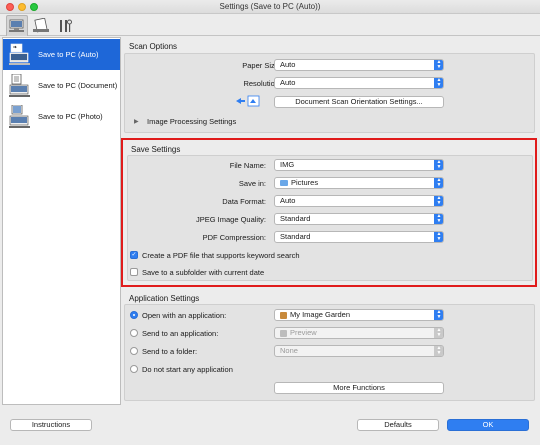 This screenshot has height=445, width=540. Describe the element at coordinates (180, 333) in the screenshot. I see `send-app-label: Send to an application:` at that location.